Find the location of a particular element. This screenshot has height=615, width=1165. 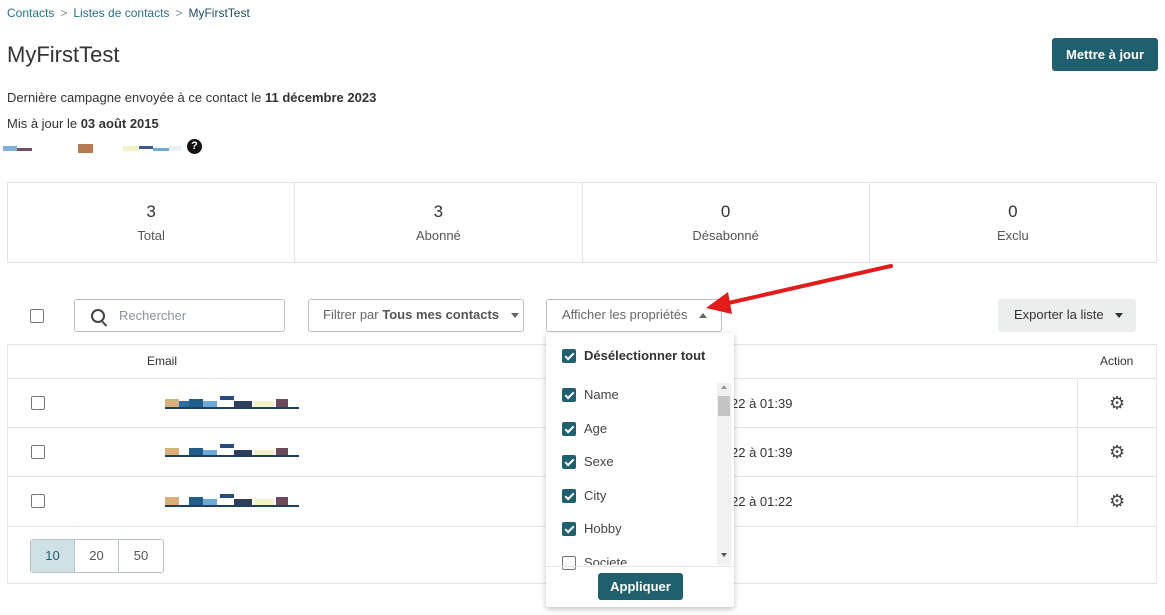

stats-panel: 3 Total 3 Abonné 0 Désabonné 0 Exclu is located at coordinates (582, 222).